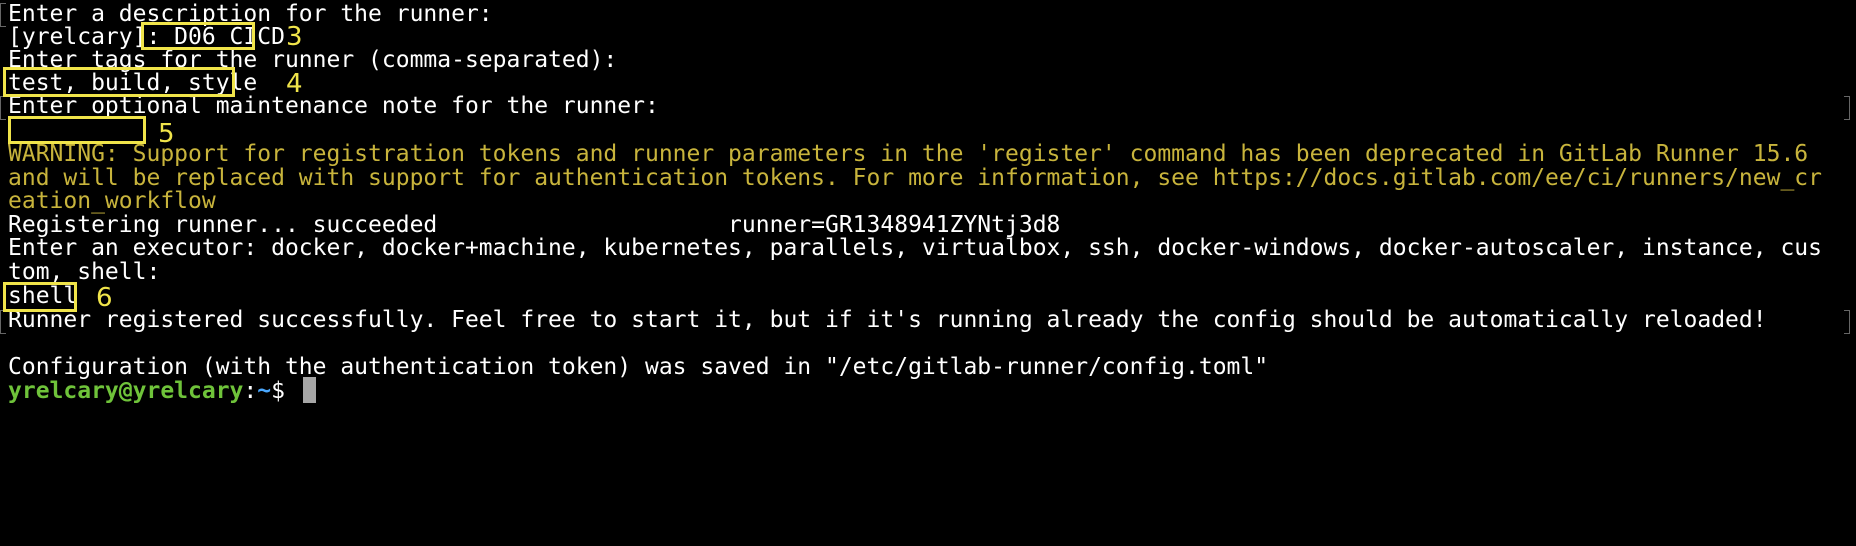 The image size is (1856, 546). Describe the element at coordinates (285, 391) in the screenshot. I see `prompt-symbol: $` at that location.